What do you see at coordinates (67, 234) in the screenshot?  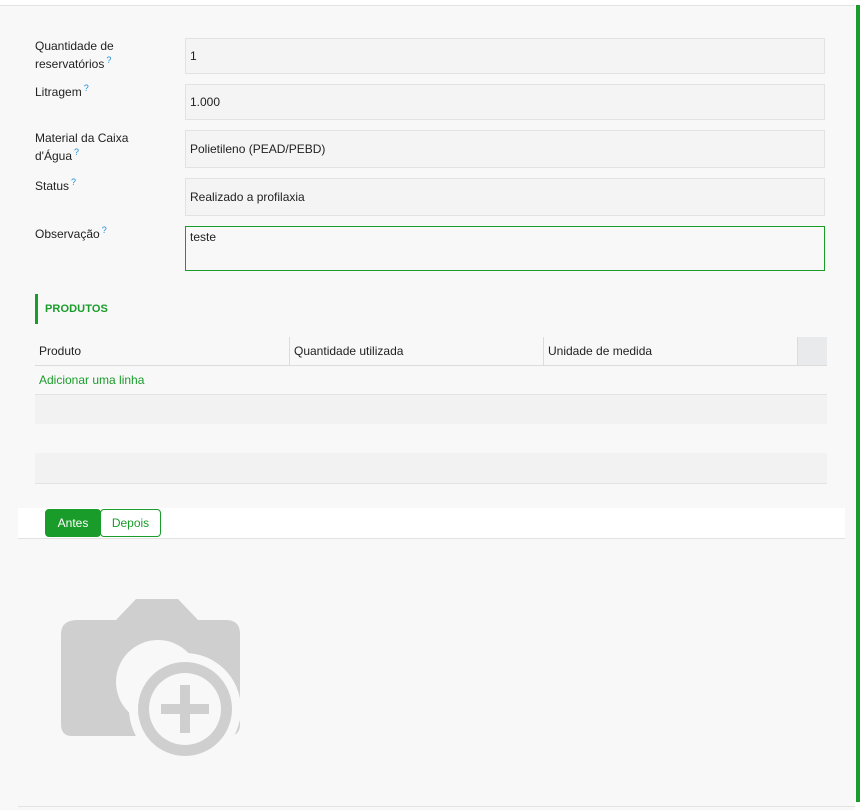 I see `field-label-text: Observação` at bounding box center [67, 234].